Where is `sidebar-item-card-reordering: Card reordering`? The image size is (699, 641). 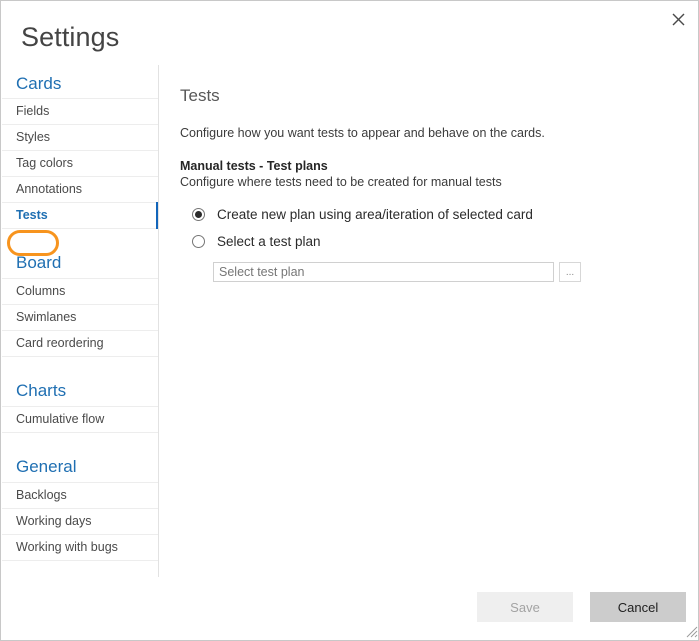 sidebar-item-card-reordering: Card reordering is located at coordinates (80, 343).